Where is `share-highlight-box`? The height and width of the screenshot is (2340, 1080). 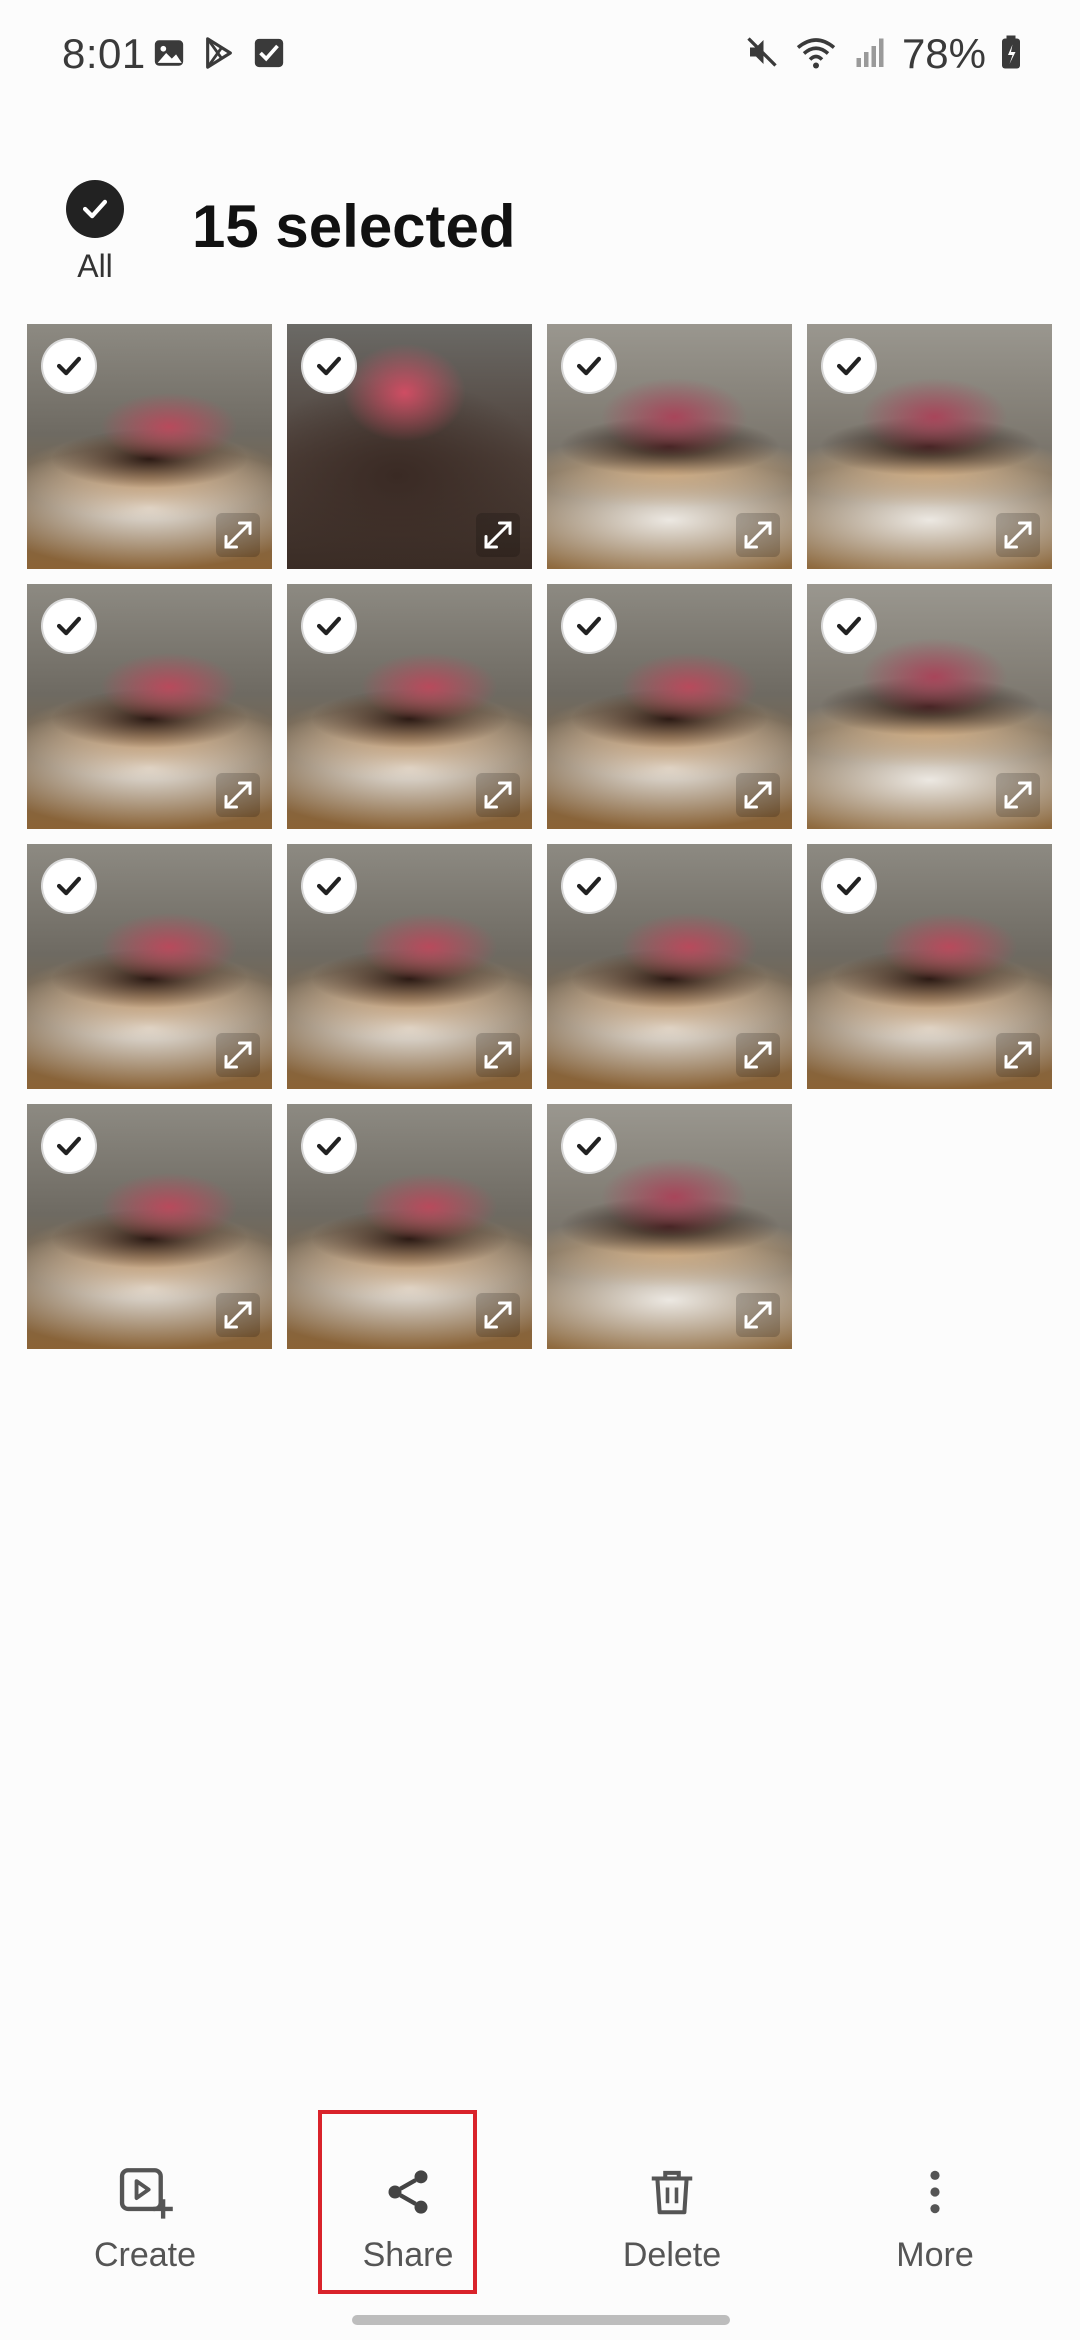
share-highlight-box is located at coordinates (397, 2202).